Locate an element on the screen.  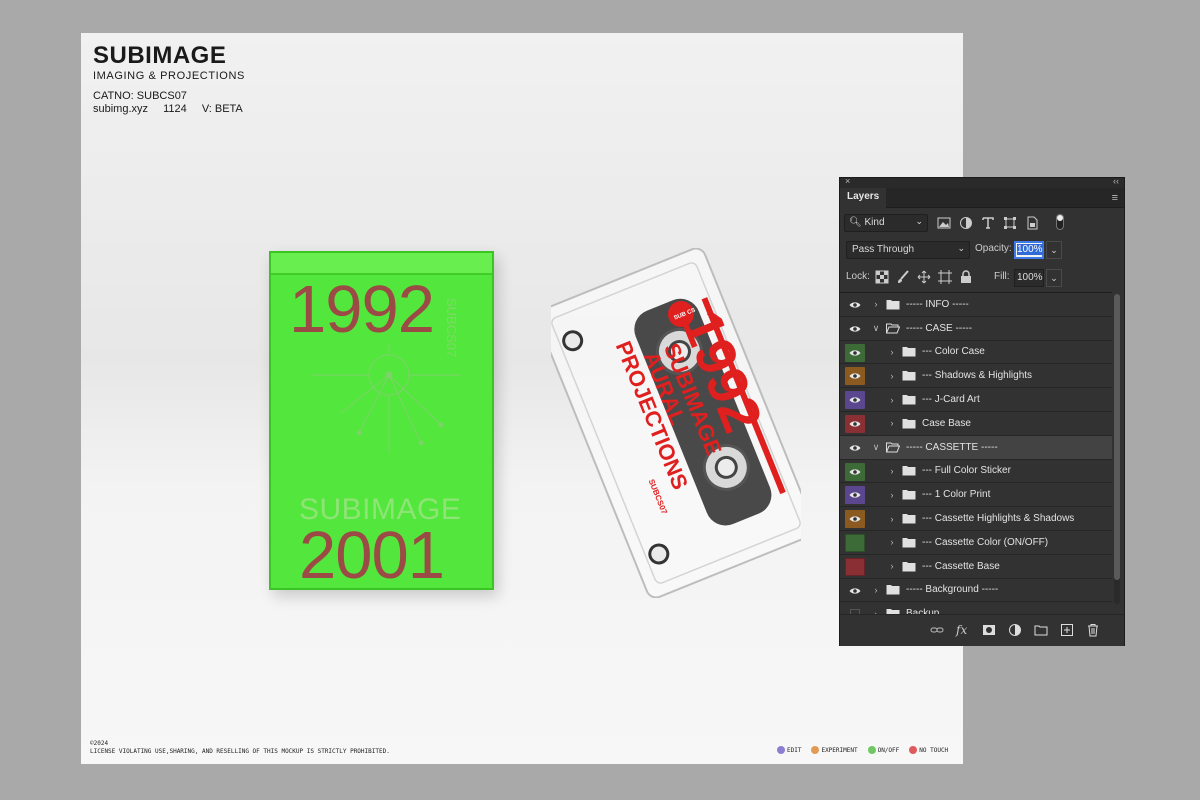
layer-row: › --- J-Card Art is located at coordinates (976, 400).